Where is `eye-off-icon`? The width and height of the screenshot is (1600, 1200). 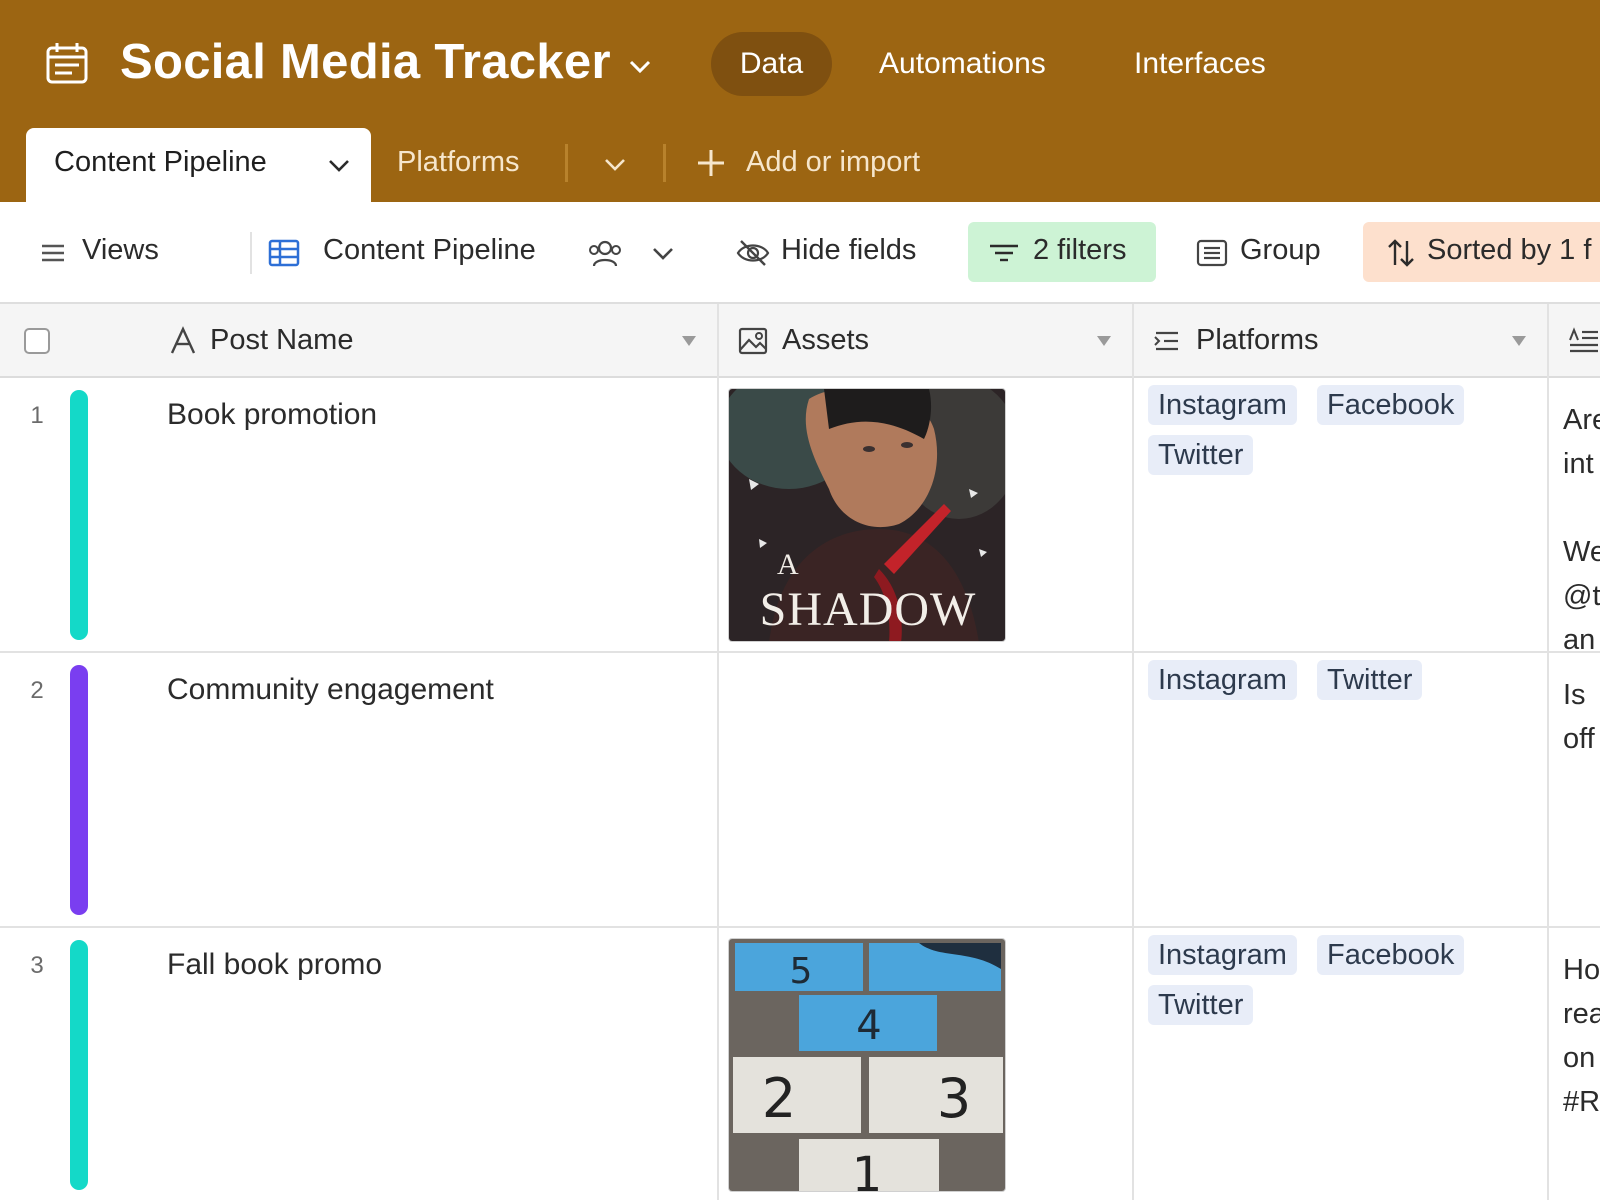 eye-off-icon is located at coordinates (753, 253).